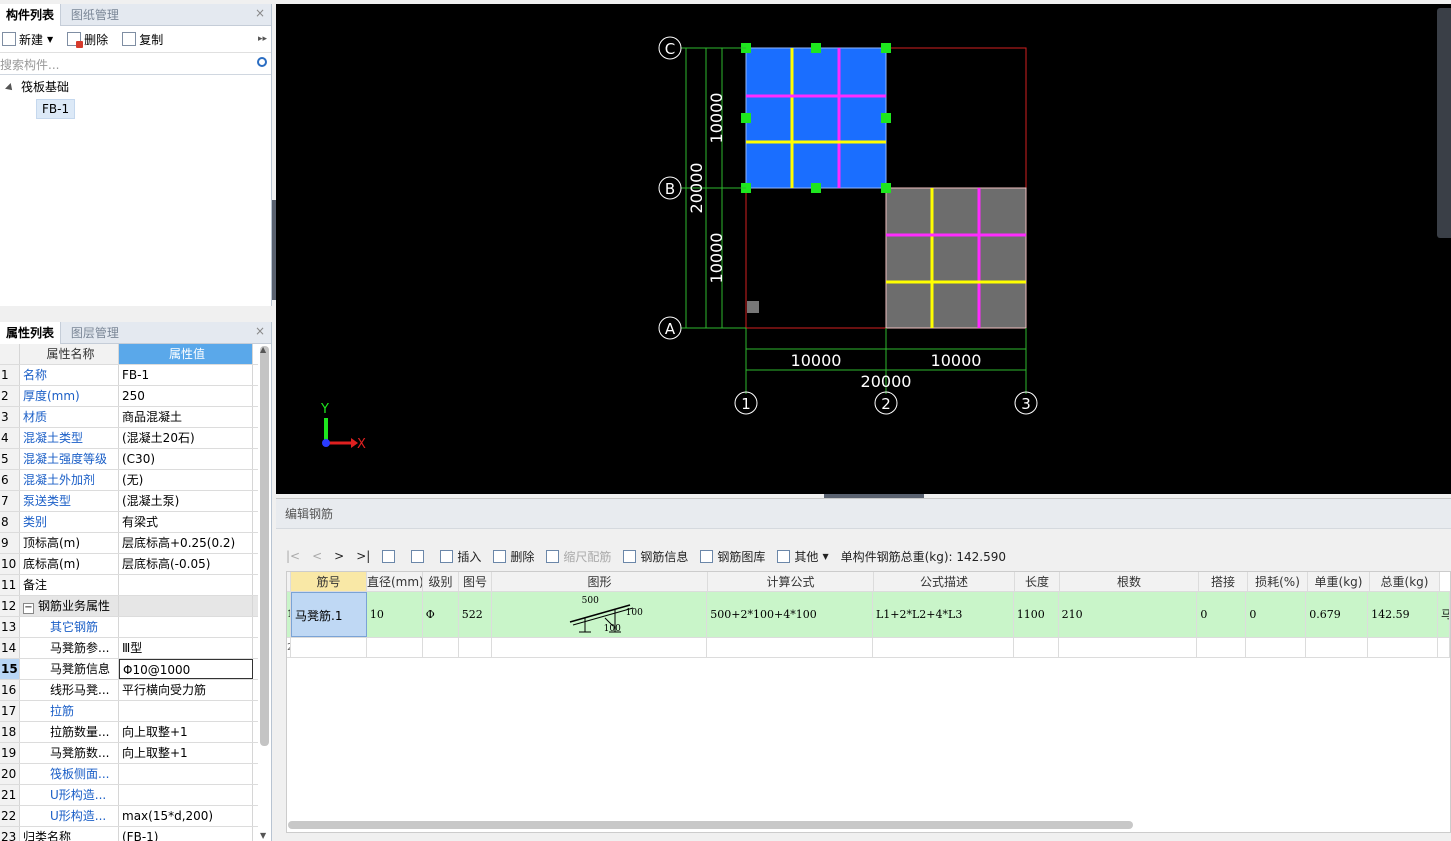 This screenshot has height=841, width=1451. What do you see at coordinates (87, 39) in the screenshot?
I see `delete-button: 删除` at bounding box center [87, 39].